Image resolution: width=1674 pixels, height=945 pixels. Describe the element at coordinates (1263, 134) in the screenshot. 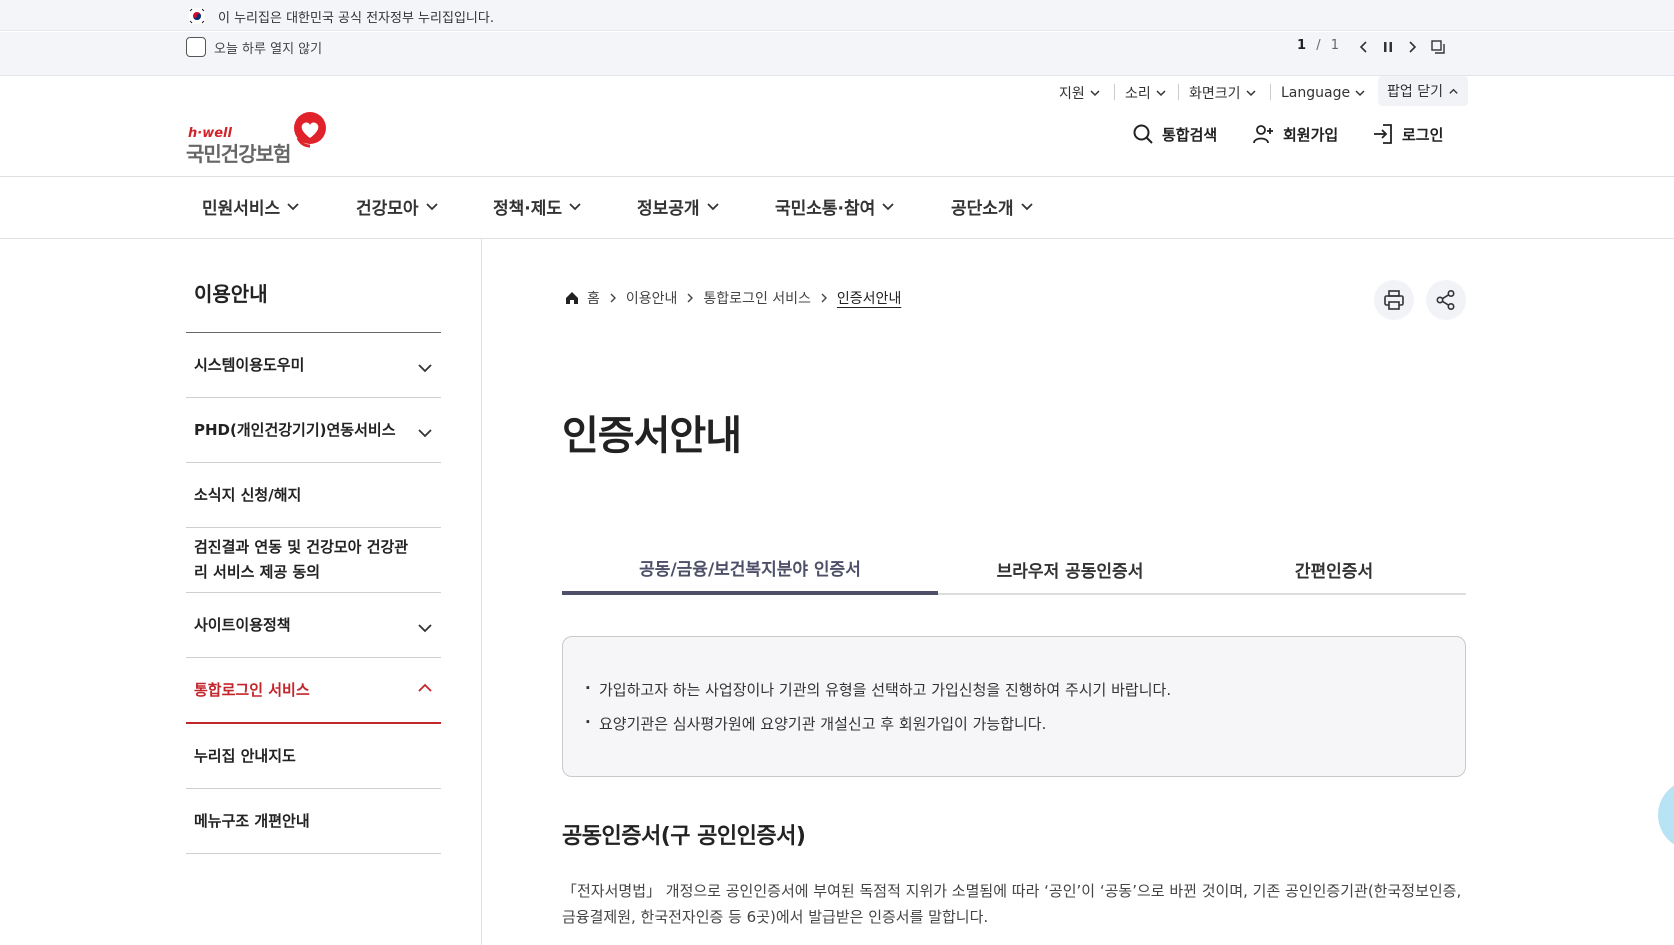

I see `add-user-icon` at that location.